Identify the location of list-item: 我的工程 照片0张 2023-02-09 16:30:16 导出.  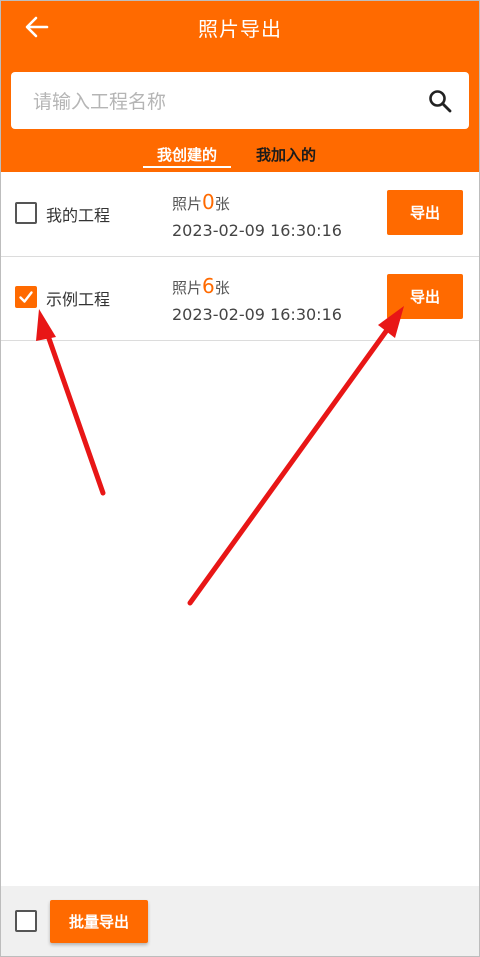
(240, 214).